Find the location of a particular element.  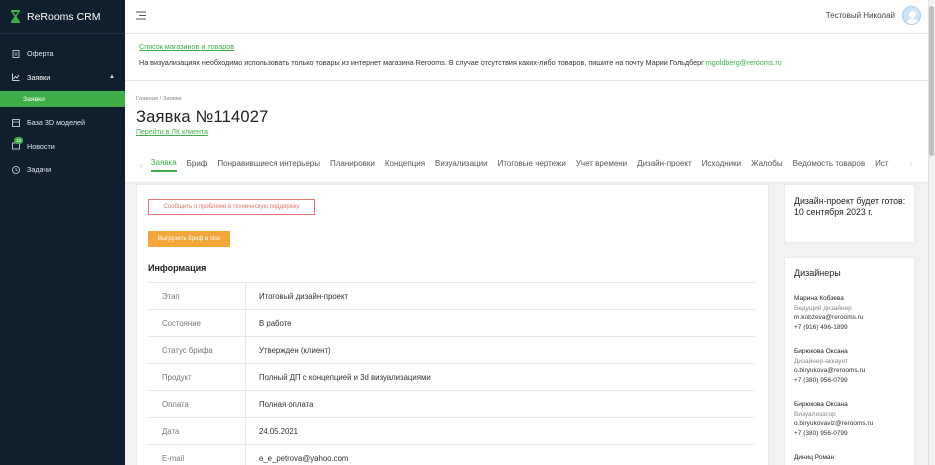

designer-entry: Диниц Роман is located at coordinates (854, 458).